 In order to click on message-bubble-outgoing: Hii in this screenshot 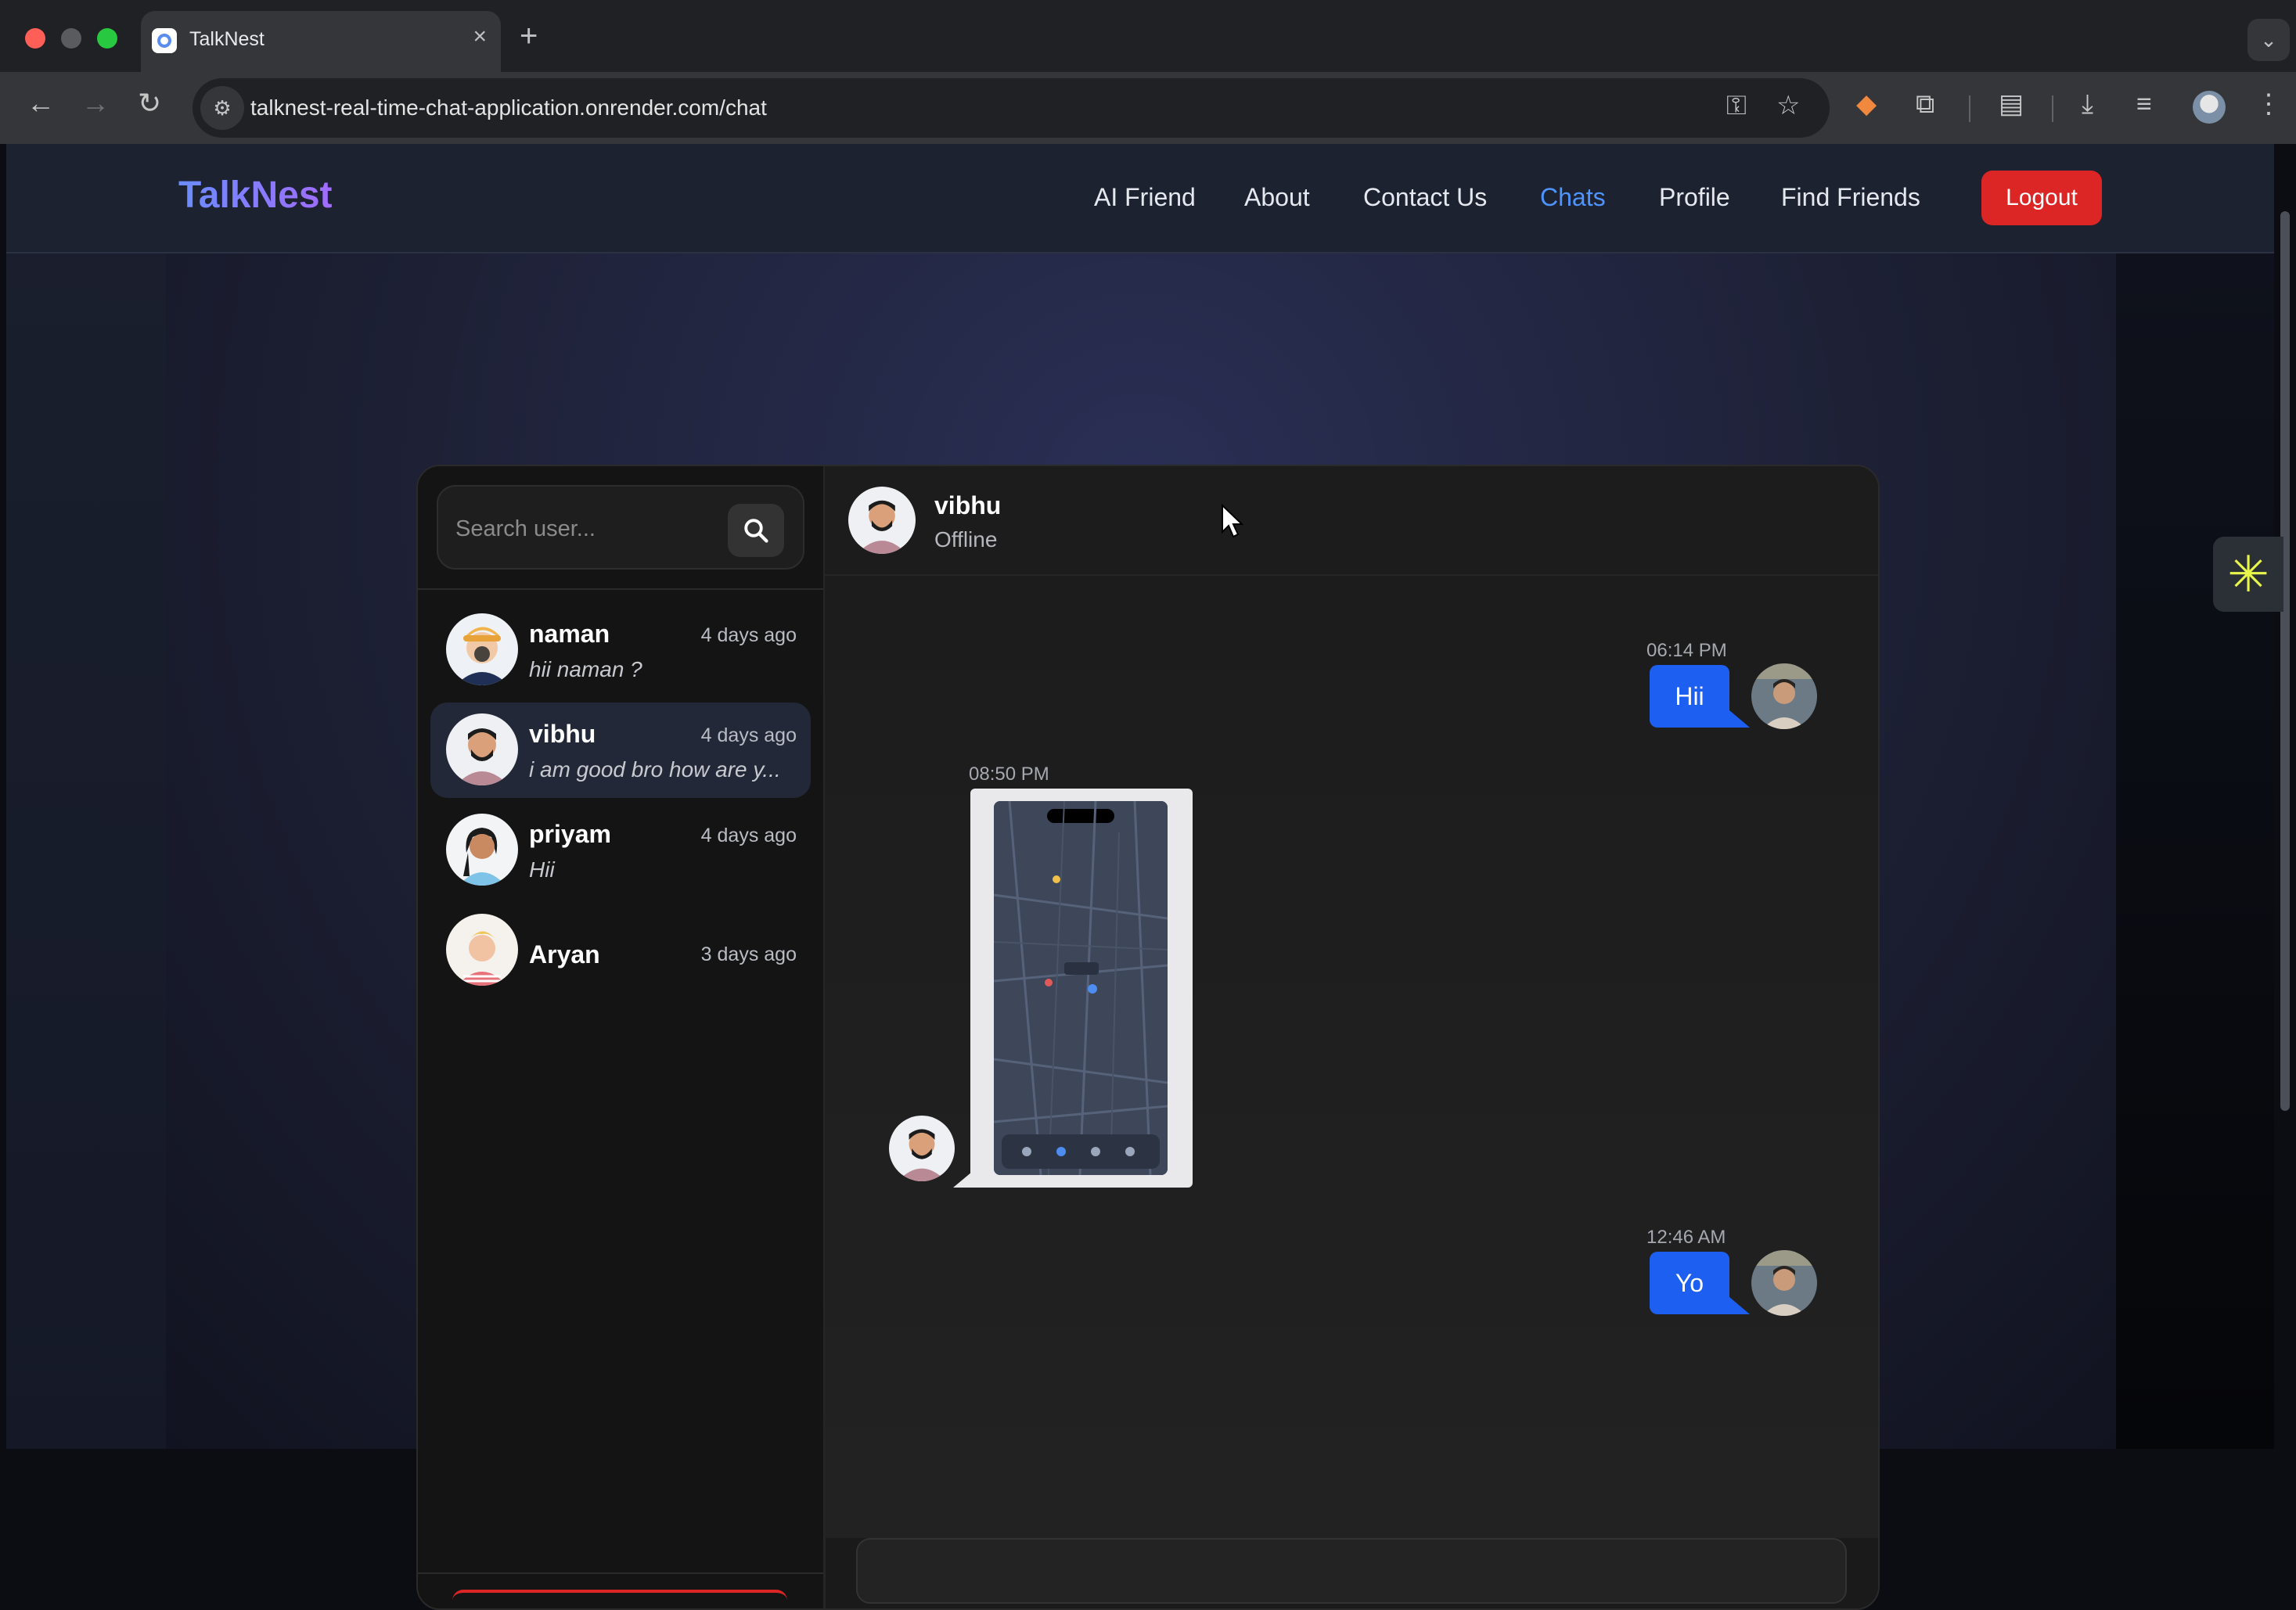, I will do `click(1689, 696)`.